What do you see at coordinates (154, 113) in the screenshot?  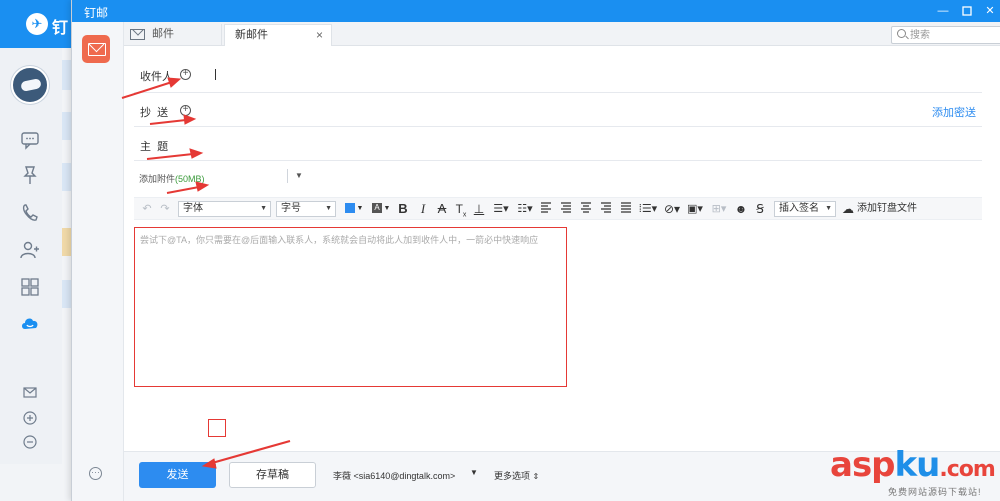 I see `cc-label: 抄 送` at bounding box center [154, 113].